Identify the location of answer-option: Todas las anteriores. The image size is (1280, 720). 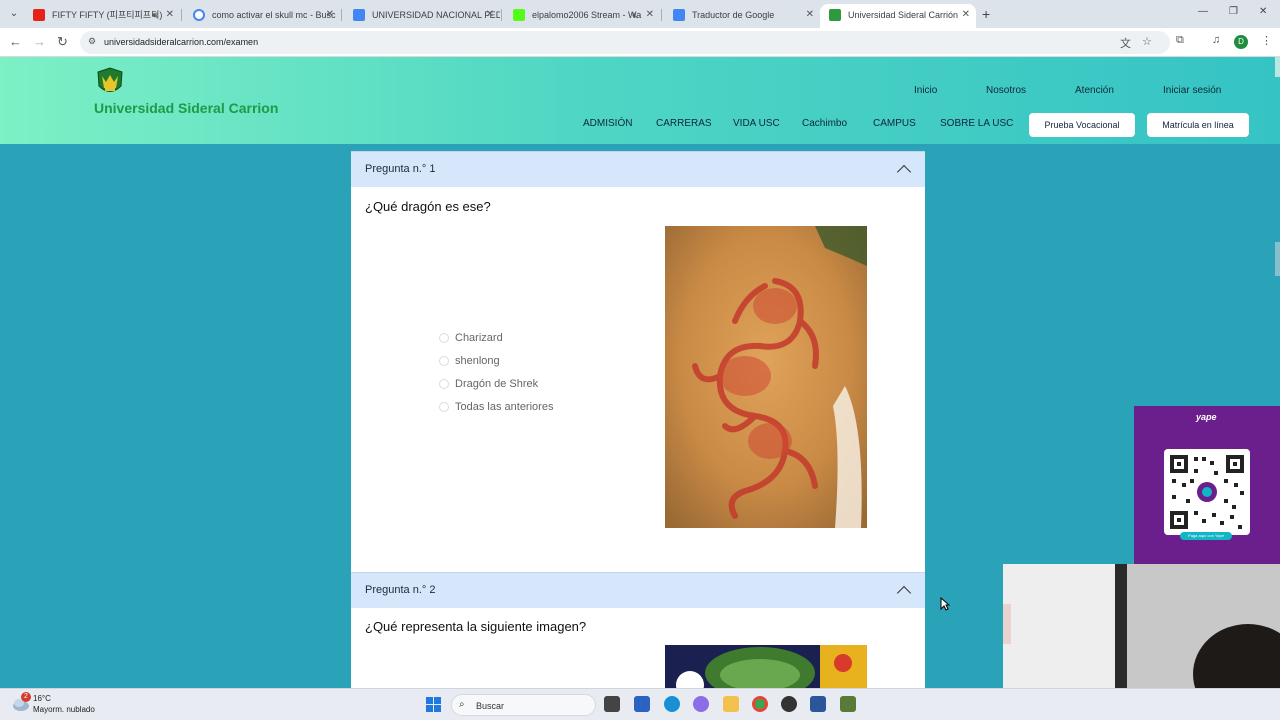
(496, 412).